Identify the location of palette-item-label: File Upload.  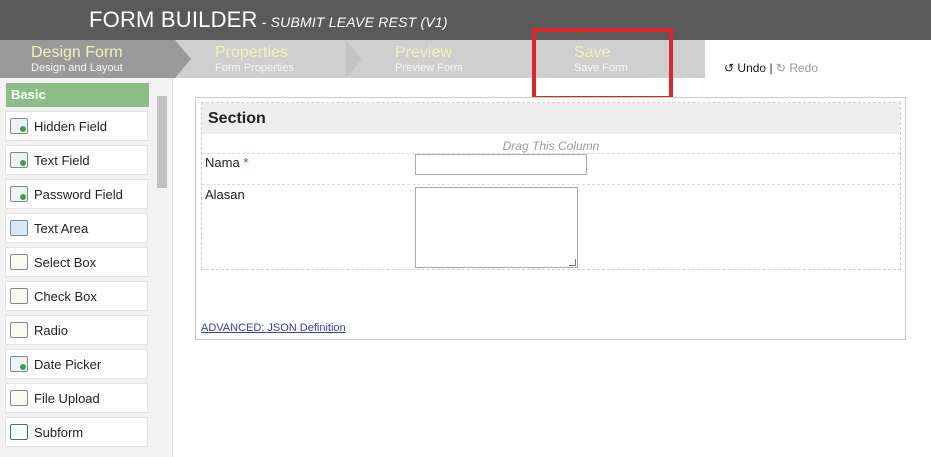
(67, 398).